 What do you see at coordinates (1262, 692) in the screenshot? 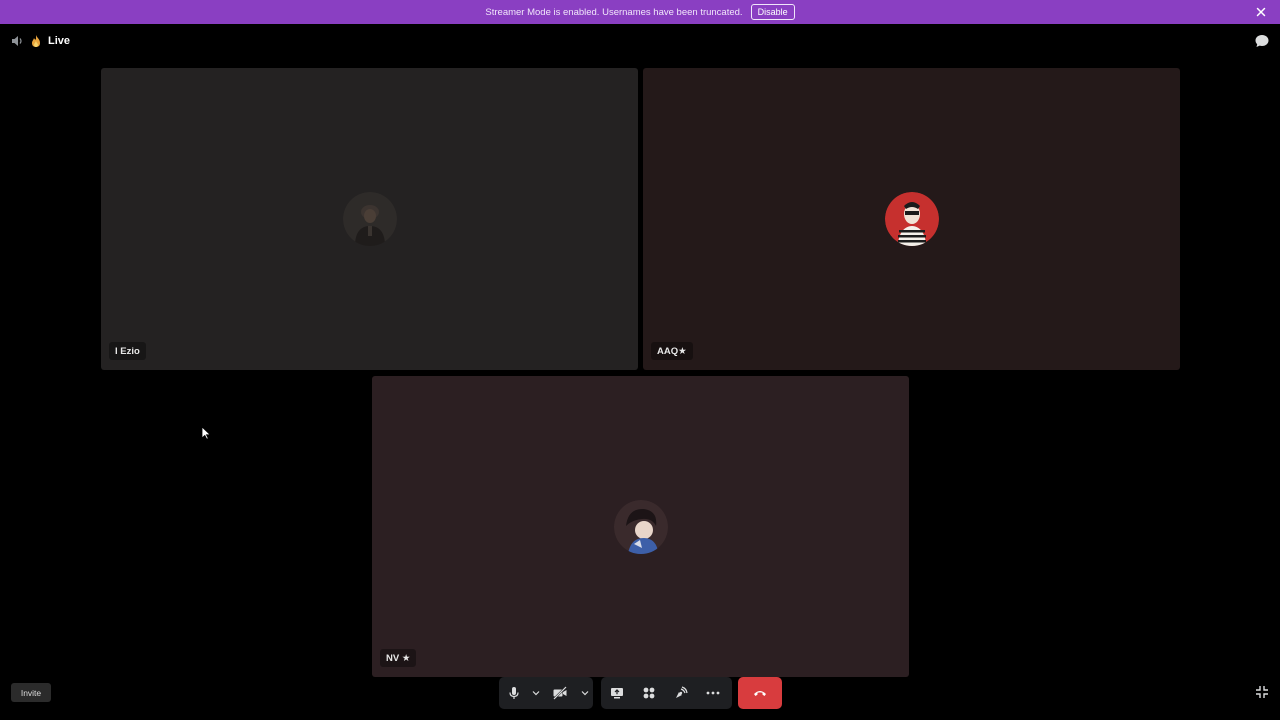
I see `collapse-icon` at bounding box center [1262, 692].